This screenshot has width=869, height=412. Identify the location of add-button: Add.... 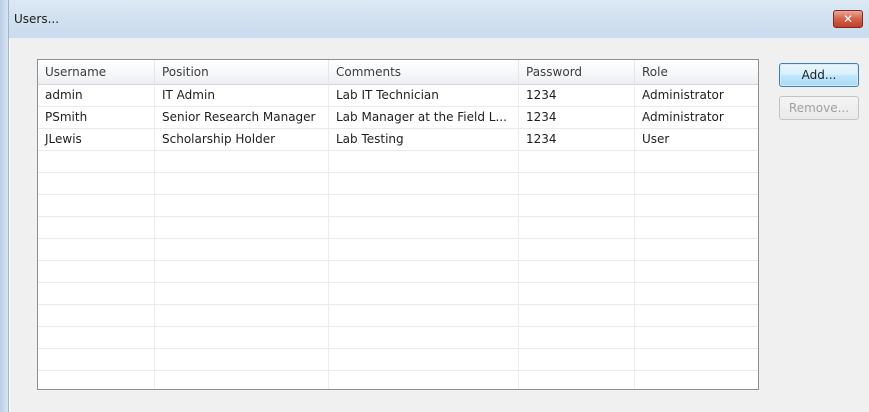
(819, 75).